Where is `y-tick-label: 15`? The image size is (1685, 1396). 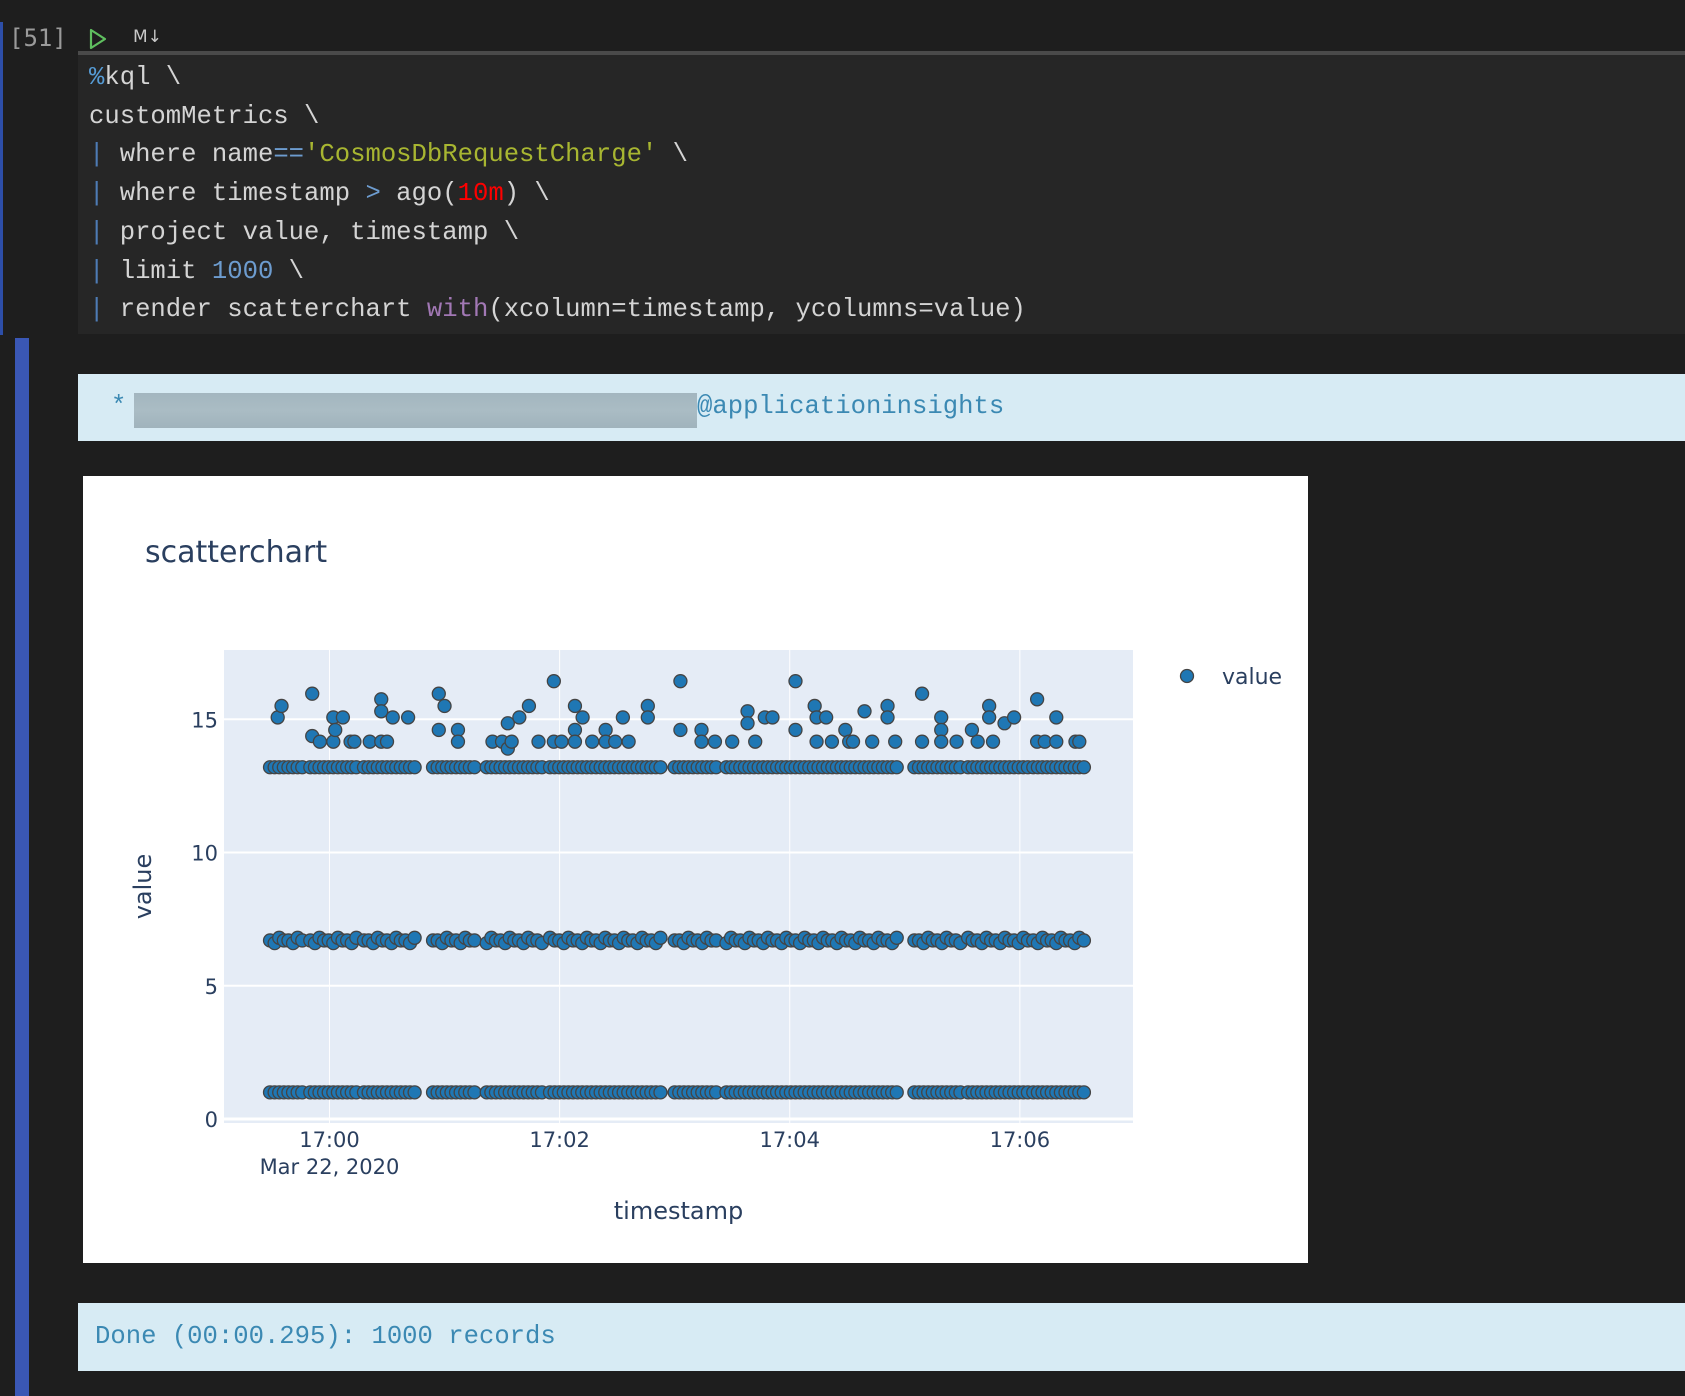
y-tick-label: 15 is located at coordinates (204, 720).